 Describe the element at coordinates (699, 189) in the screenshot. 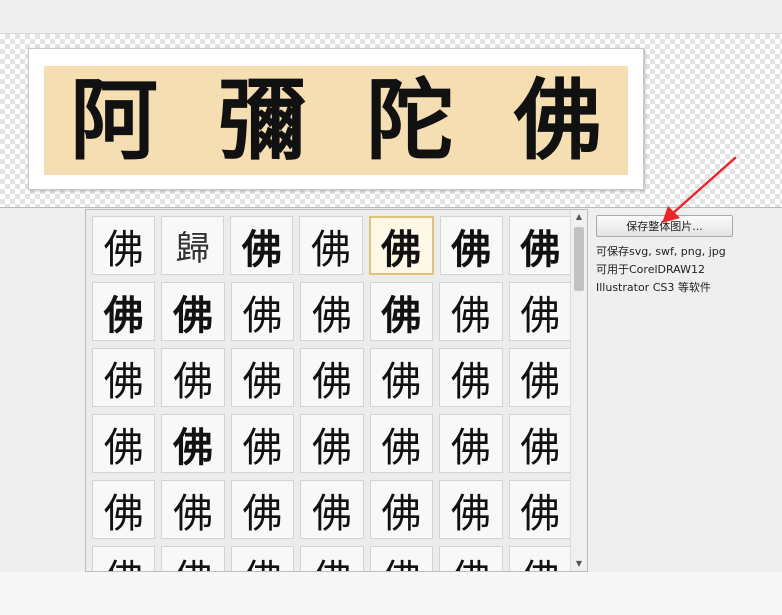

I see `red-arrow-annotation` at that location.